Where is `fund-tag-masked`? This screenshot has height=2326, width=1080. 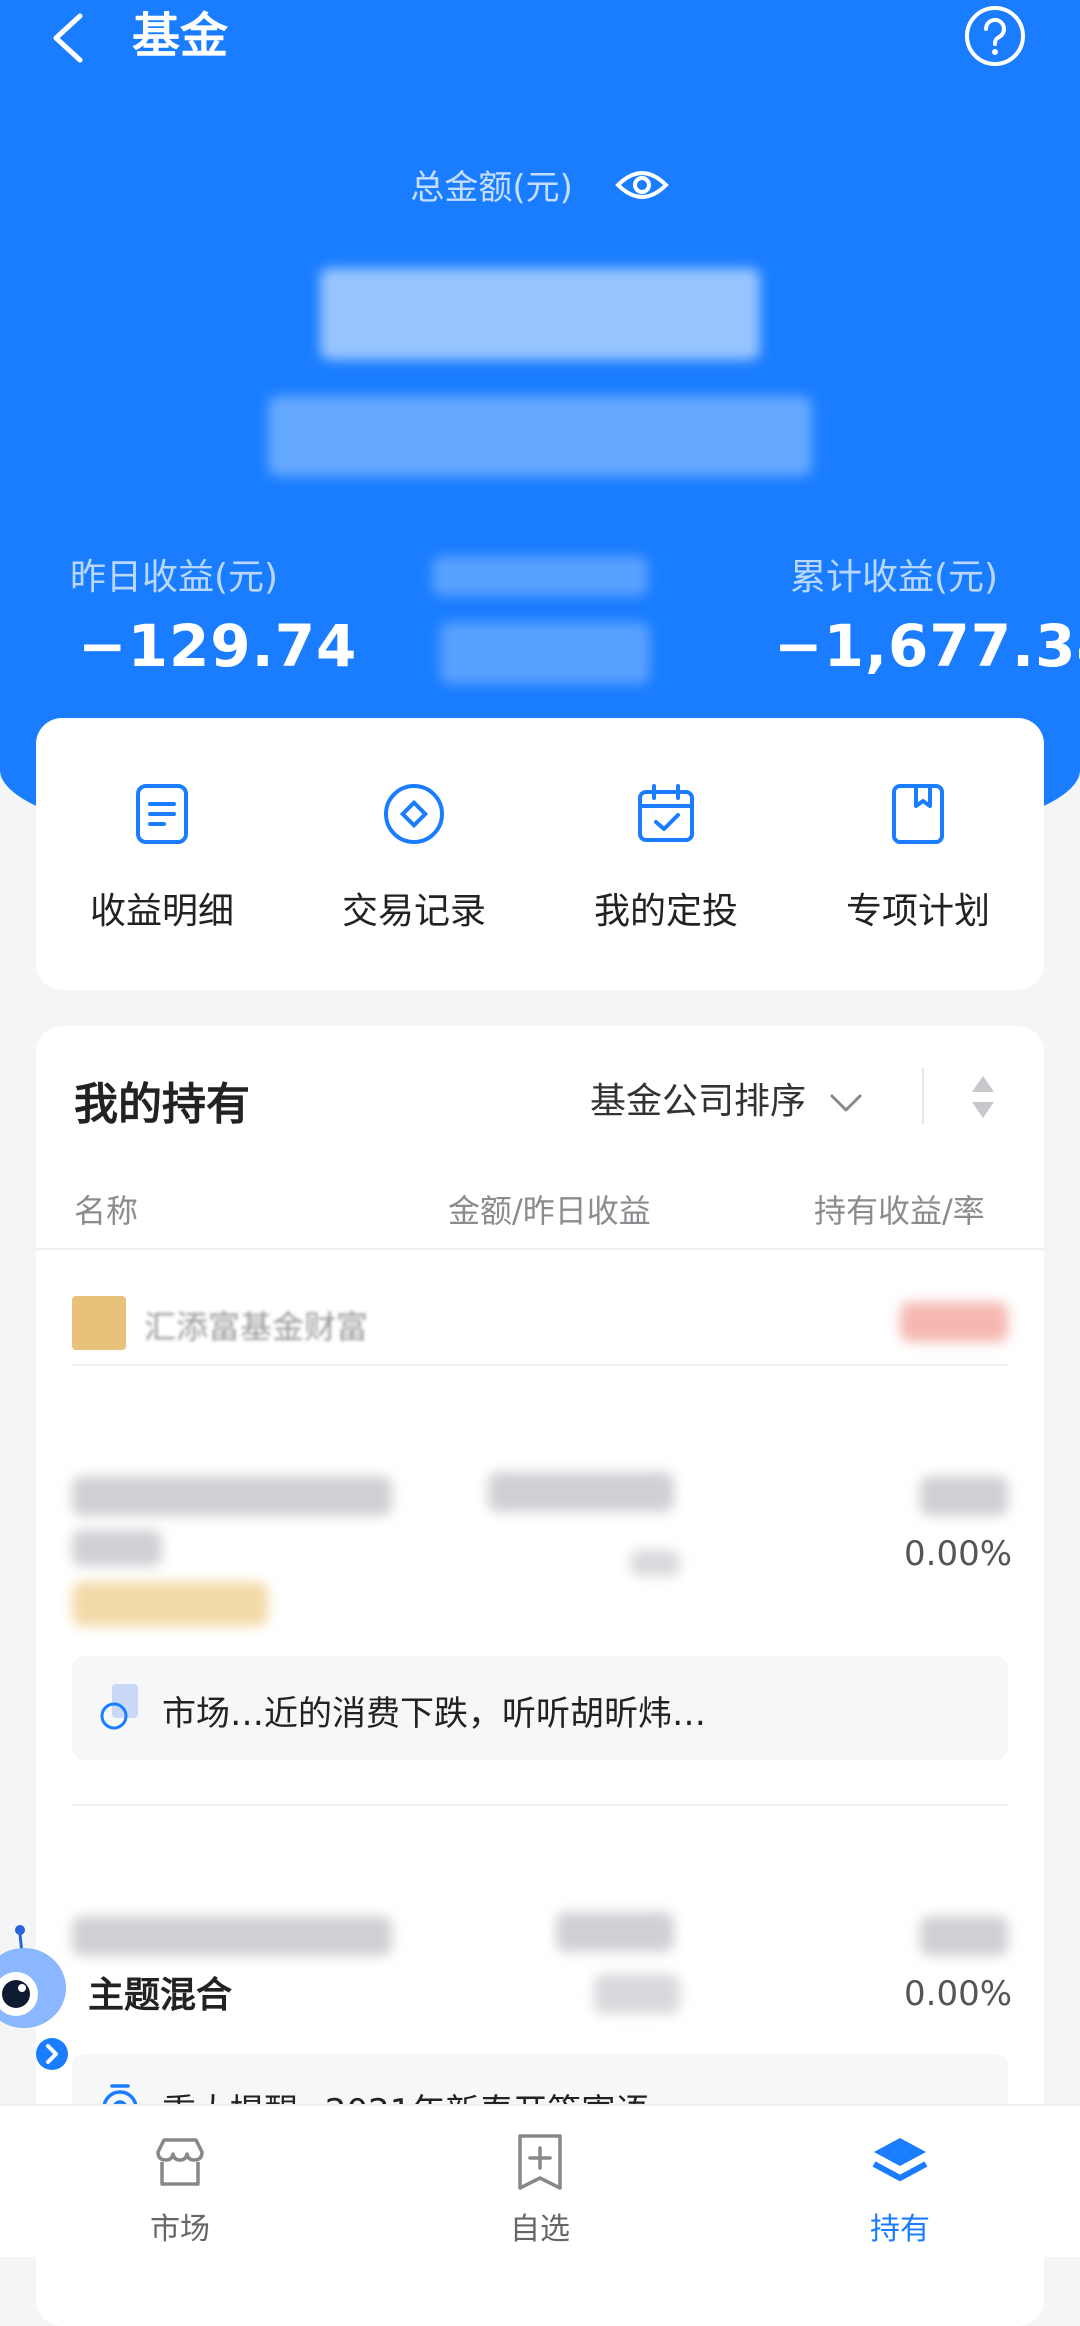 fund-tag-masked is located at coordinates (170, 1604).